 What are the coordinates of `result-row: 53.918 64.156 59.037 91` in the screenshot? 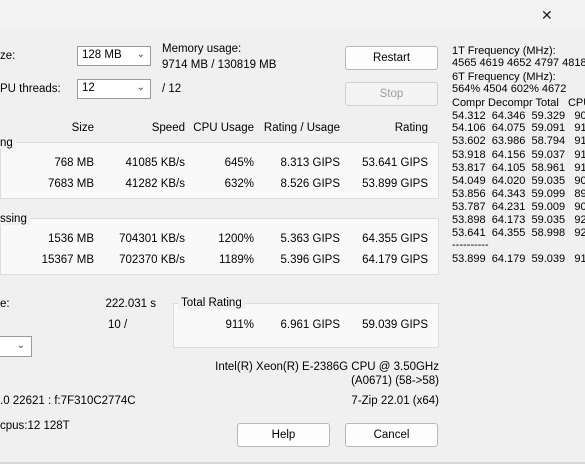 It's located at (518, 155).